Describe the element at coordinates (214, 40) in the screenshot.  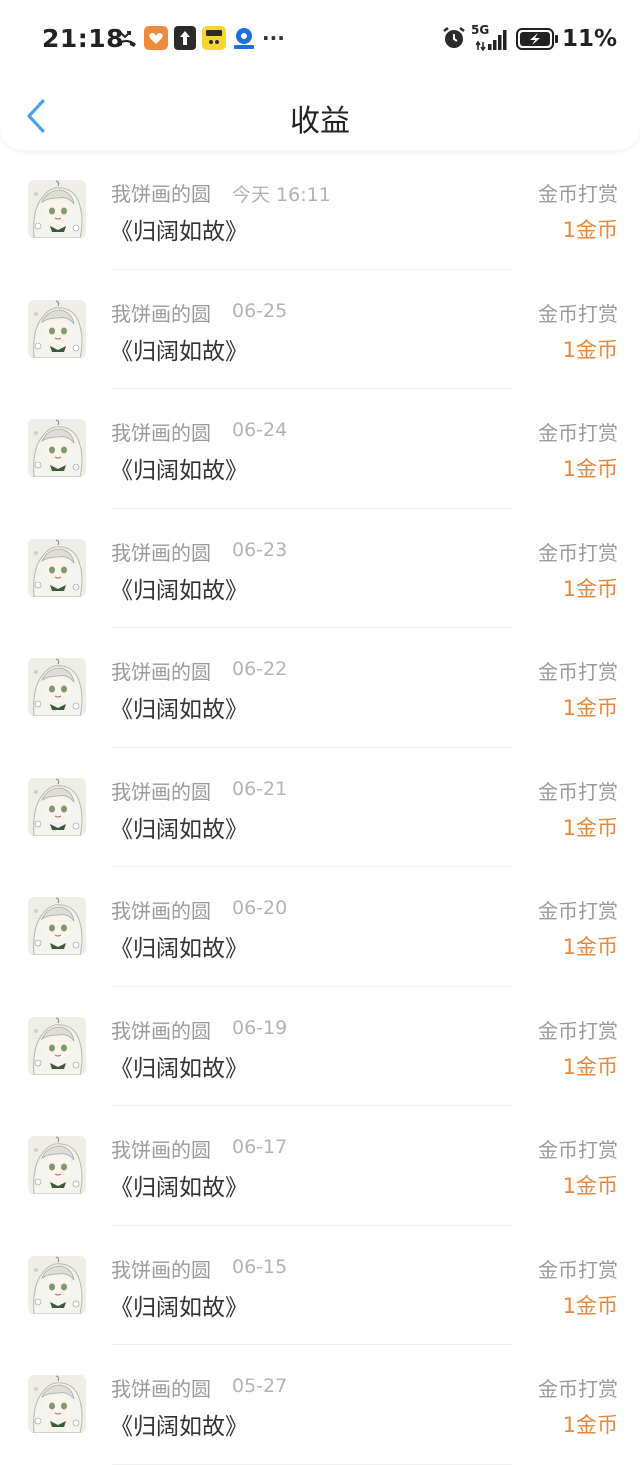
I see `yellow-app-icon` at that location.